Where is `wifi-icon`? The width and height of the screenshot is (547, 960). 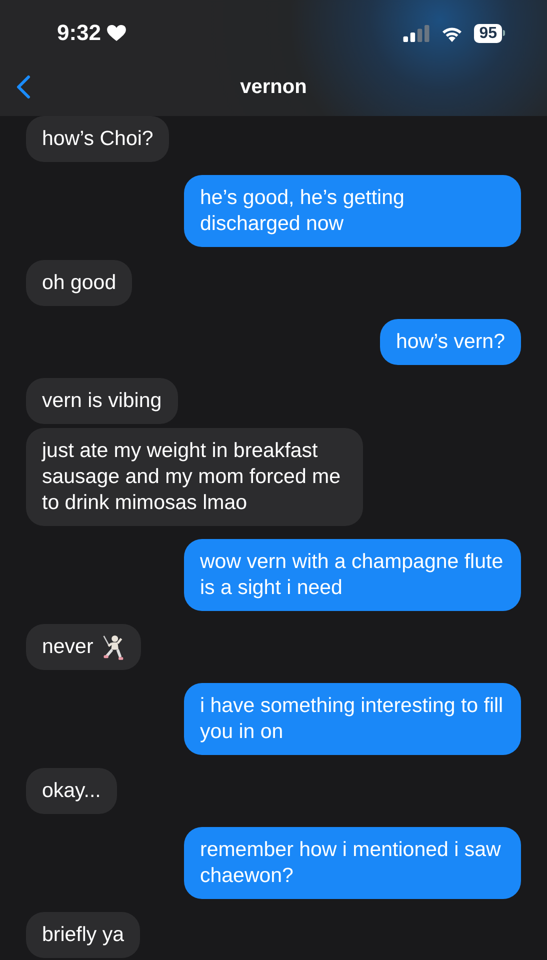
wifi-icon is located at coordinates (452, 33).